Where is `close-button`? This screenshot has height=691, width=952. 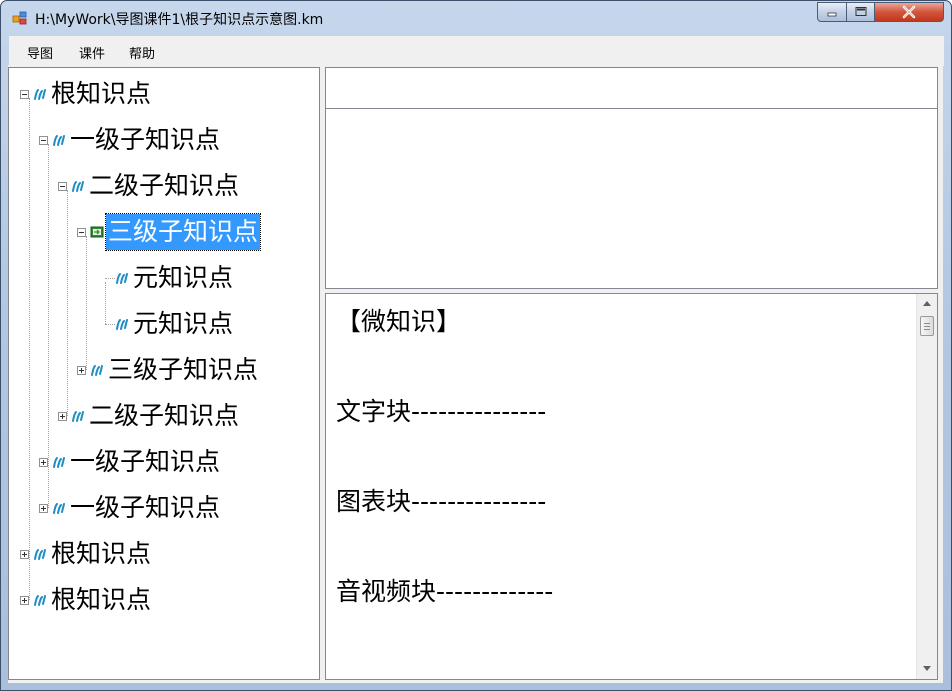 close-button is located at coordinates (909, 12).